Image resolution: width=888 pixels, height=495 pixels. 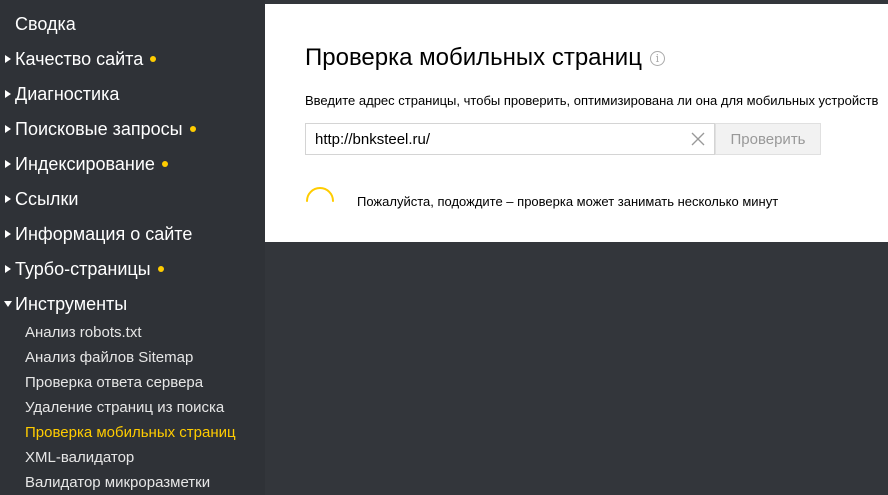 I want to click on caret-down-icon, so click(x=7, y=304).